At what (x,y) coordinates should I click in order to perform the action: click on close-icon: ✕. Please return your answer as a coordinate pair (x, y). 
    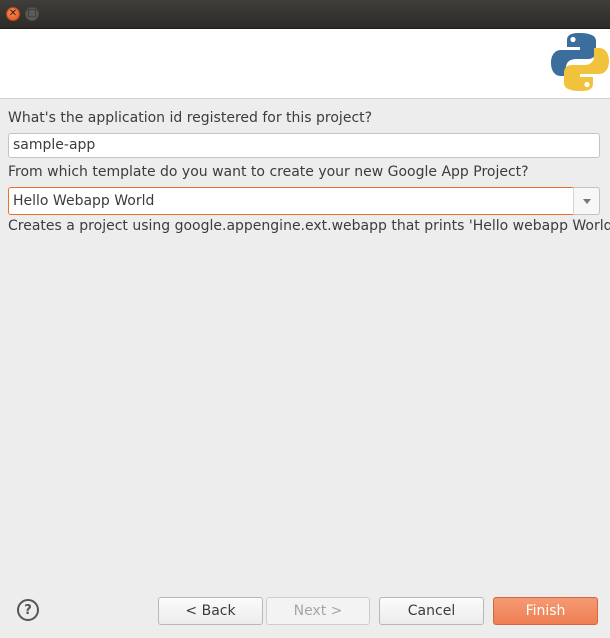
    Looking at the image, I should click on (13, 14).